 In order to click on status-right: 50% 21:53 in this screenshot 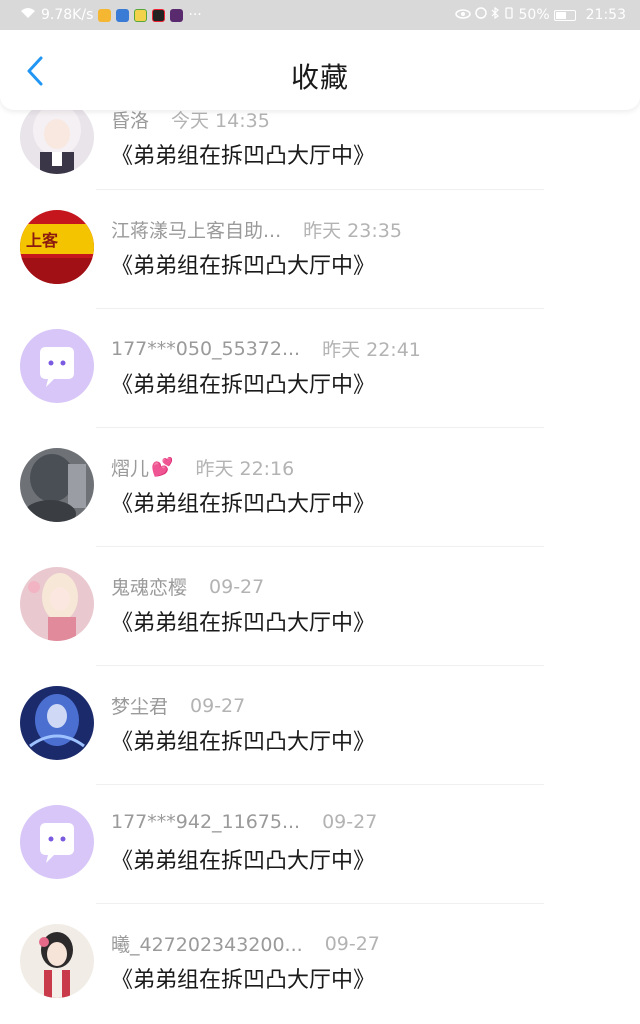, I will do `click(547, 14)`.